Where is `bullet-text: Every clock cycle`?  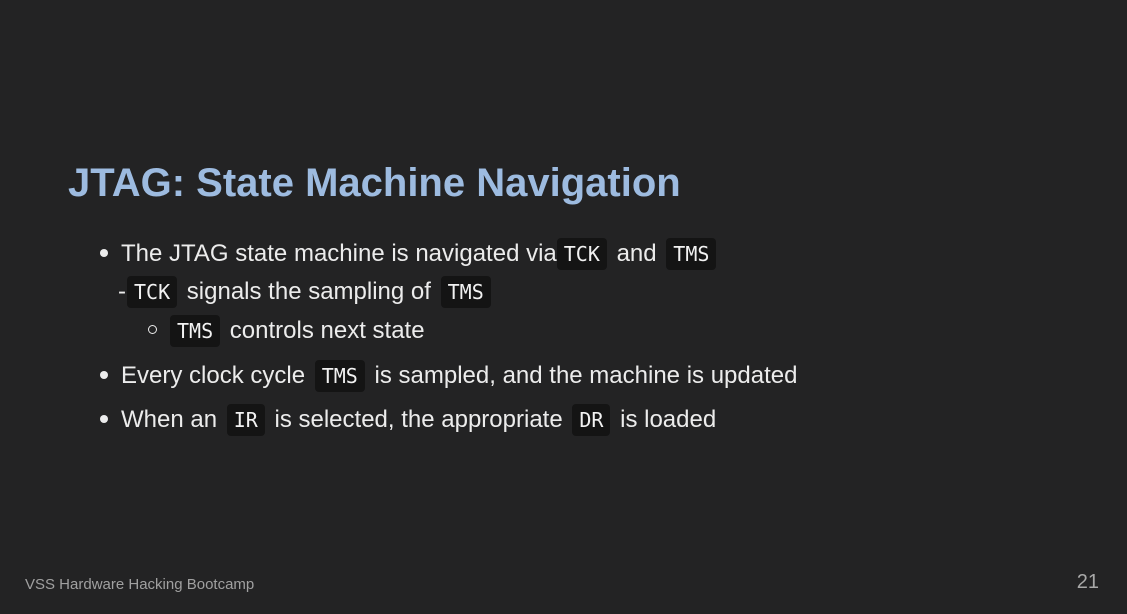
bullet-text: Every clock cycle is located at coordinates (213, 375).